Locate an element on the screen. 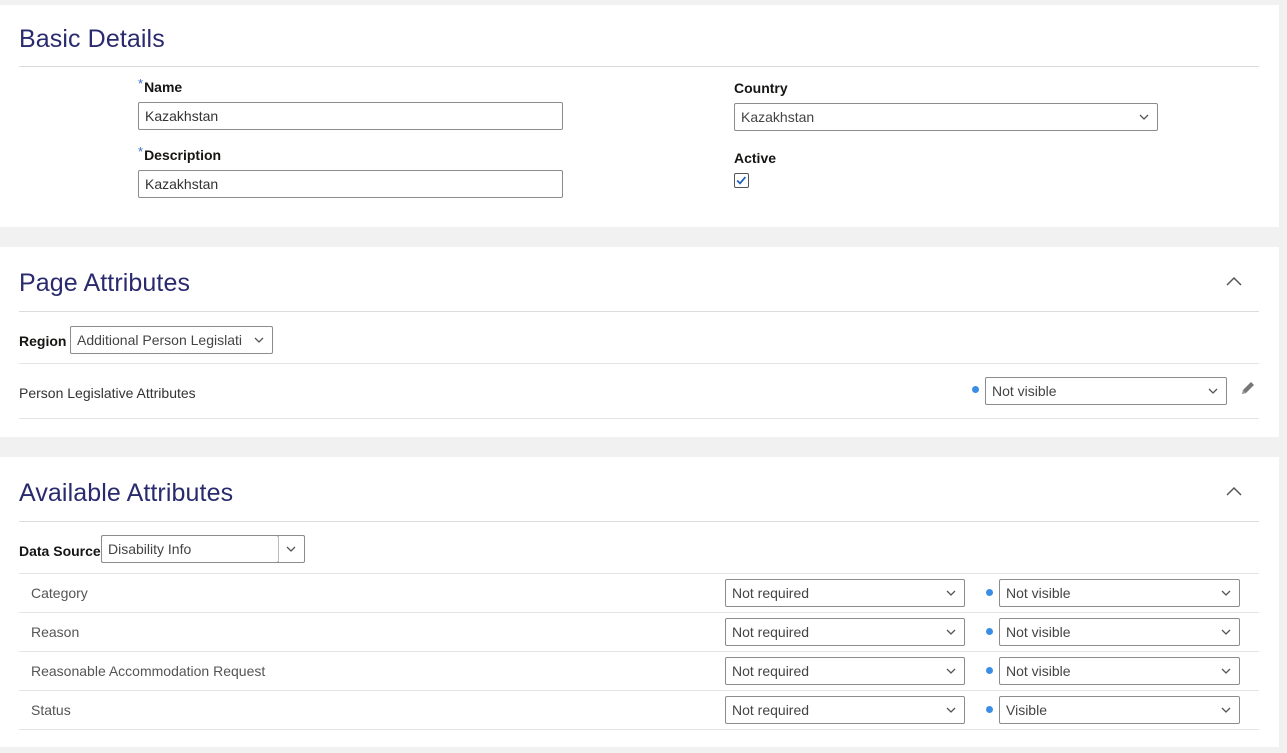 The width and height of the screenshot is (1287, 753). data-source-label: Data Source is located at coordinates (60, 551).